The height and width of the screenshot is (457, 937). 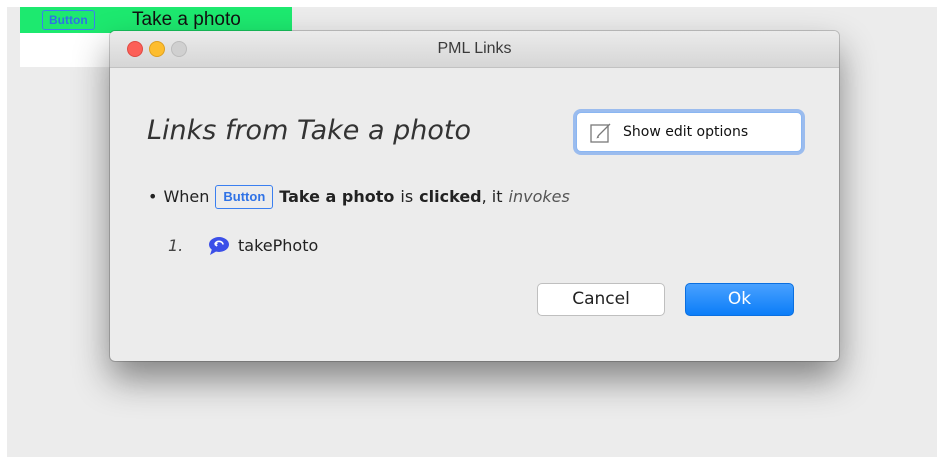 What do you see at coordinates (601, 299) in the screenshot?
I see `cancel-button: Cancel` at bounding box center [601, 299].